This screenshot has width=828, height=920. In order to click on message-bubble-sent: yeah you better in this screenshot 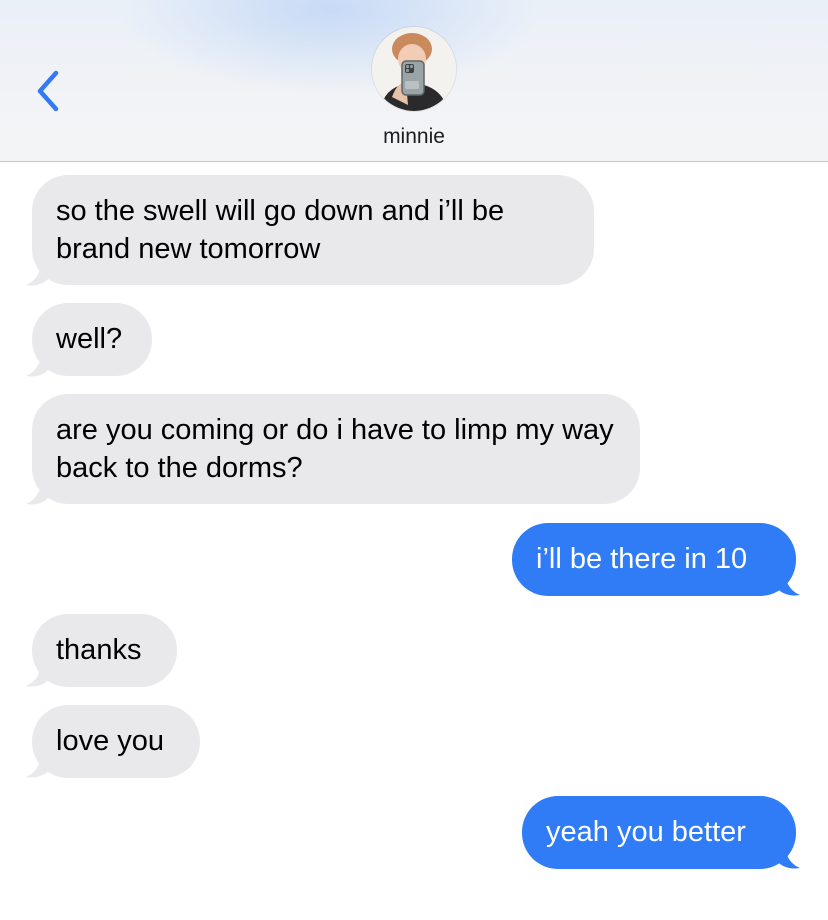, I will do `click(659, 832)`.